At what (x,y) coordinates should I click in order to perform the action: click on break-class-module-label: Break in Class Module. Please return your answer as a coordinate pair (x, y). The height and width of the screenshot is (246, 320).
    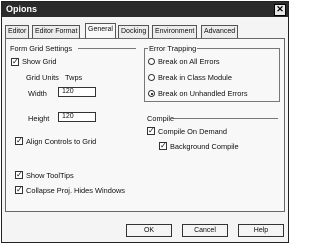
    Looking at the image, I should click on (195, 77).